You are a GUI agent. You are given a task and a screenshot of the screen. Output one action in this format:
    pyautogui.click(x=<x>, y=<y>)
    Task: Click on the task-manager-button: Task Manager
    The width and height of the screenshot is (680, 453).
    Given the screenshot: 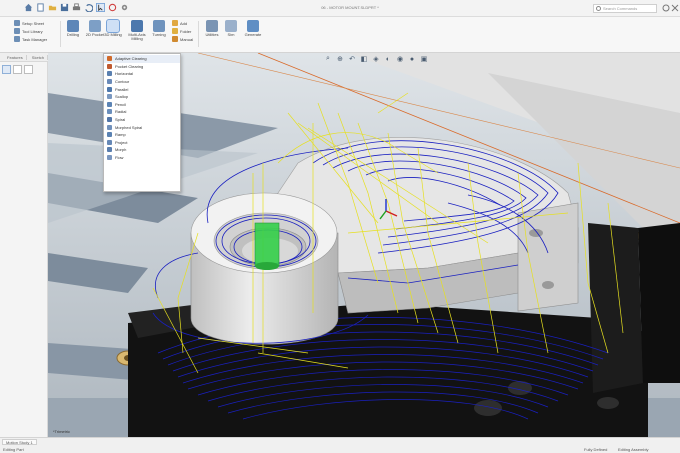 What is the action you would take?
    pyautogui.click(x=30, y=39)
    